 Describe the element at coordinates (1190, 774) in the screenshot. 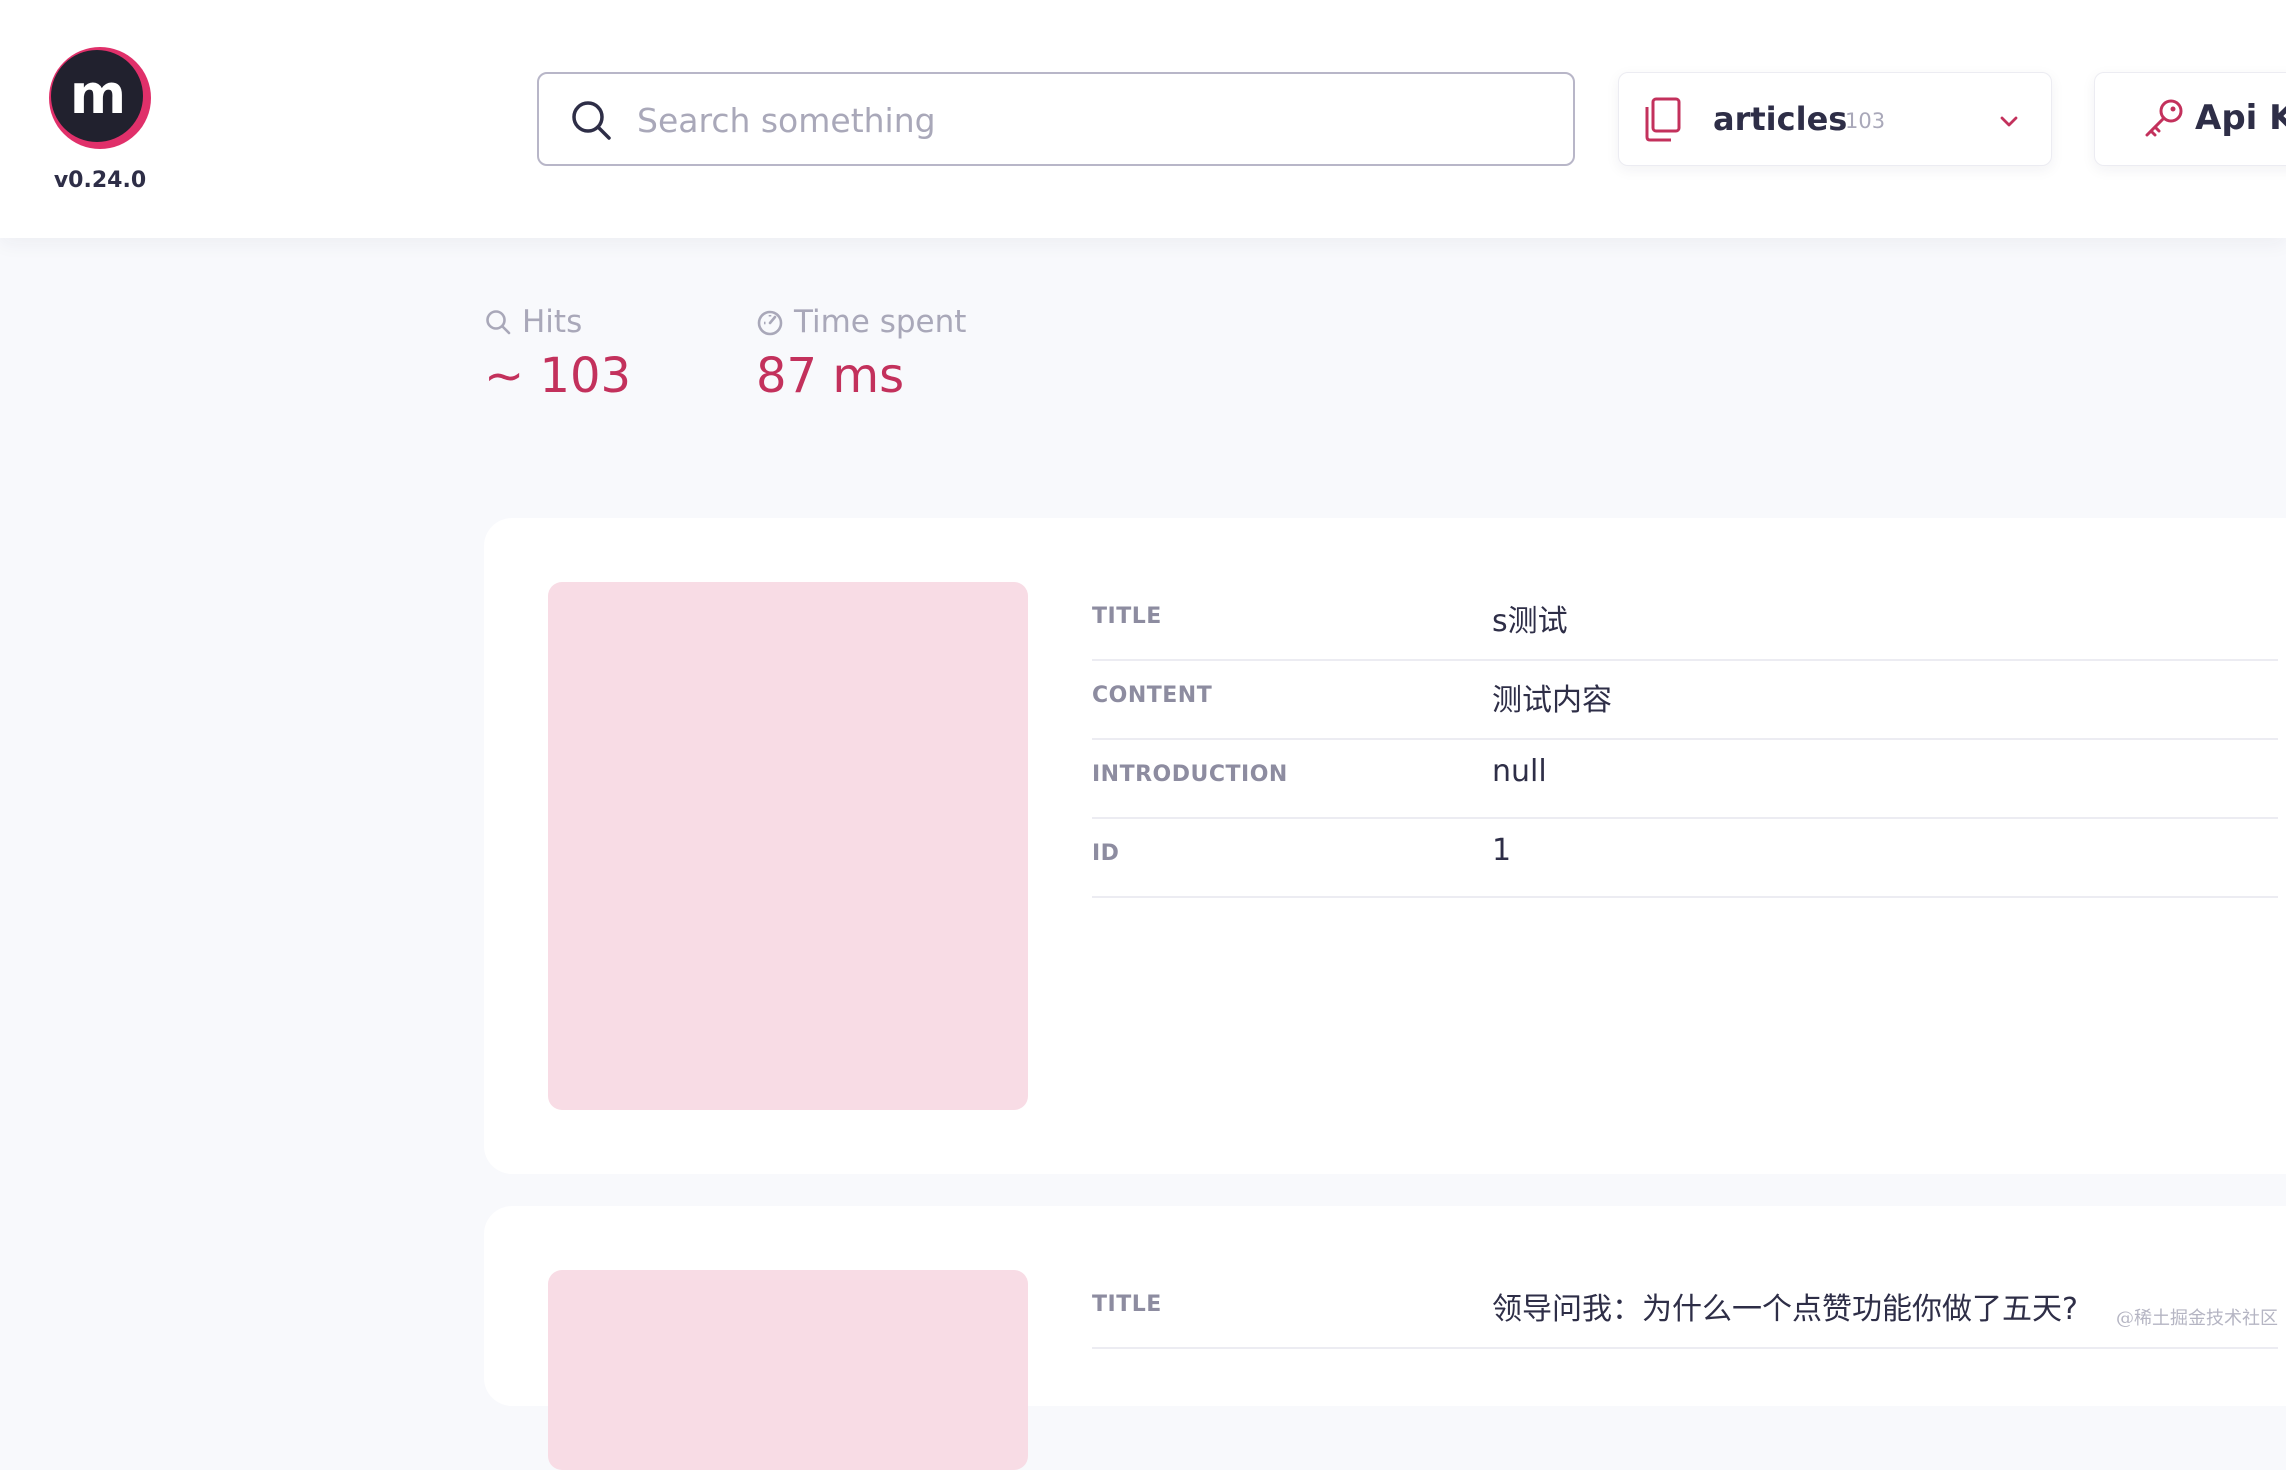

I see `field-key: INTRODUCTION` at that location.